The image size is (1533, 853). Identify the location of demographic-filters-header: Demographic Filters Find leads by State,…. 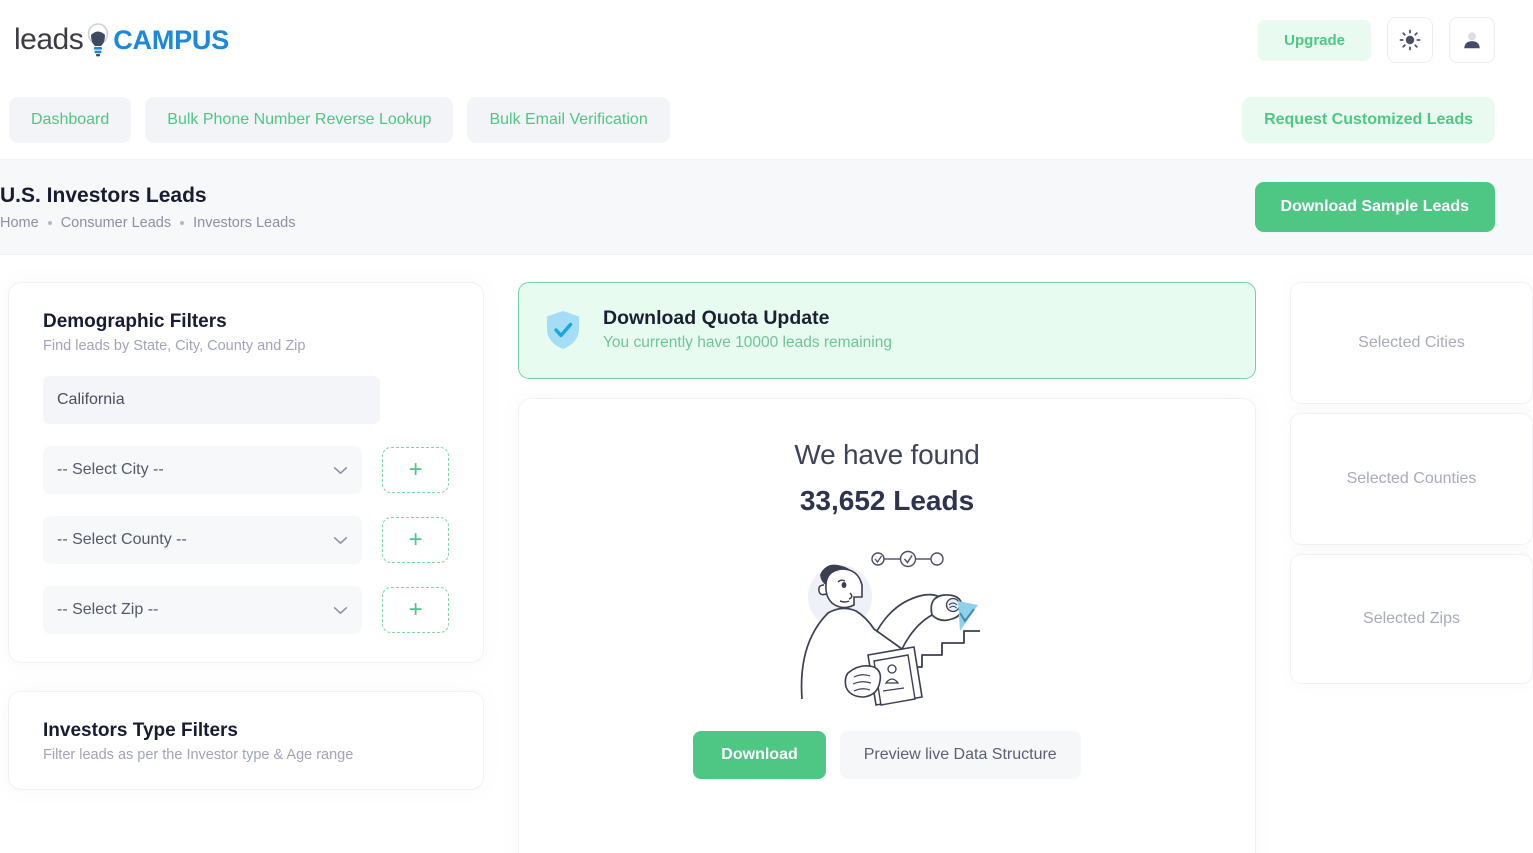
(246, 318).